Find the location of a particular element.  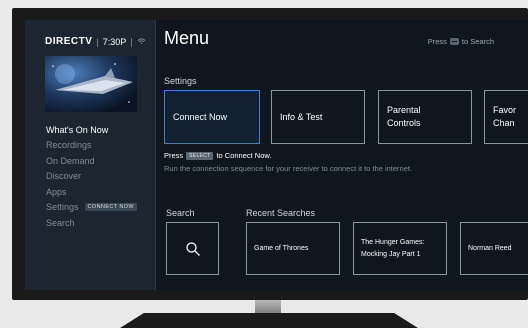

recent-search-line: Mocking Jay Part 1 is located at coordinates (391, 254).